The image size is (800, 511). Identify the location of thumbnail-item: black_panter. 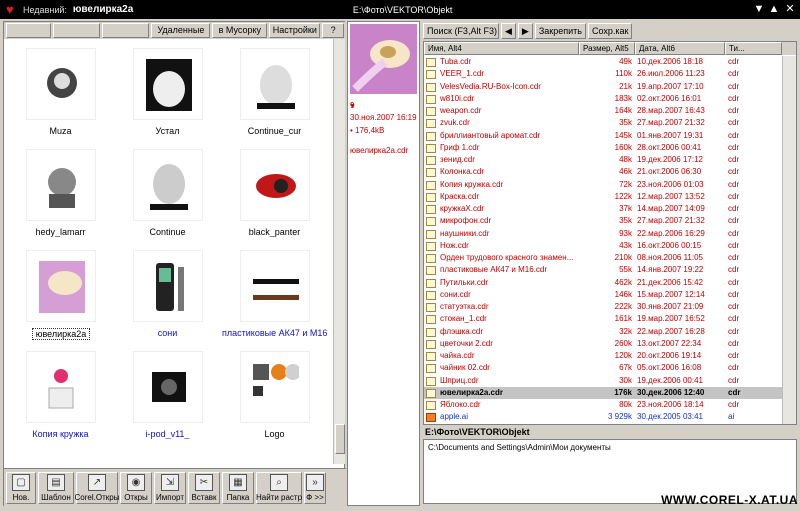
(274, 199).